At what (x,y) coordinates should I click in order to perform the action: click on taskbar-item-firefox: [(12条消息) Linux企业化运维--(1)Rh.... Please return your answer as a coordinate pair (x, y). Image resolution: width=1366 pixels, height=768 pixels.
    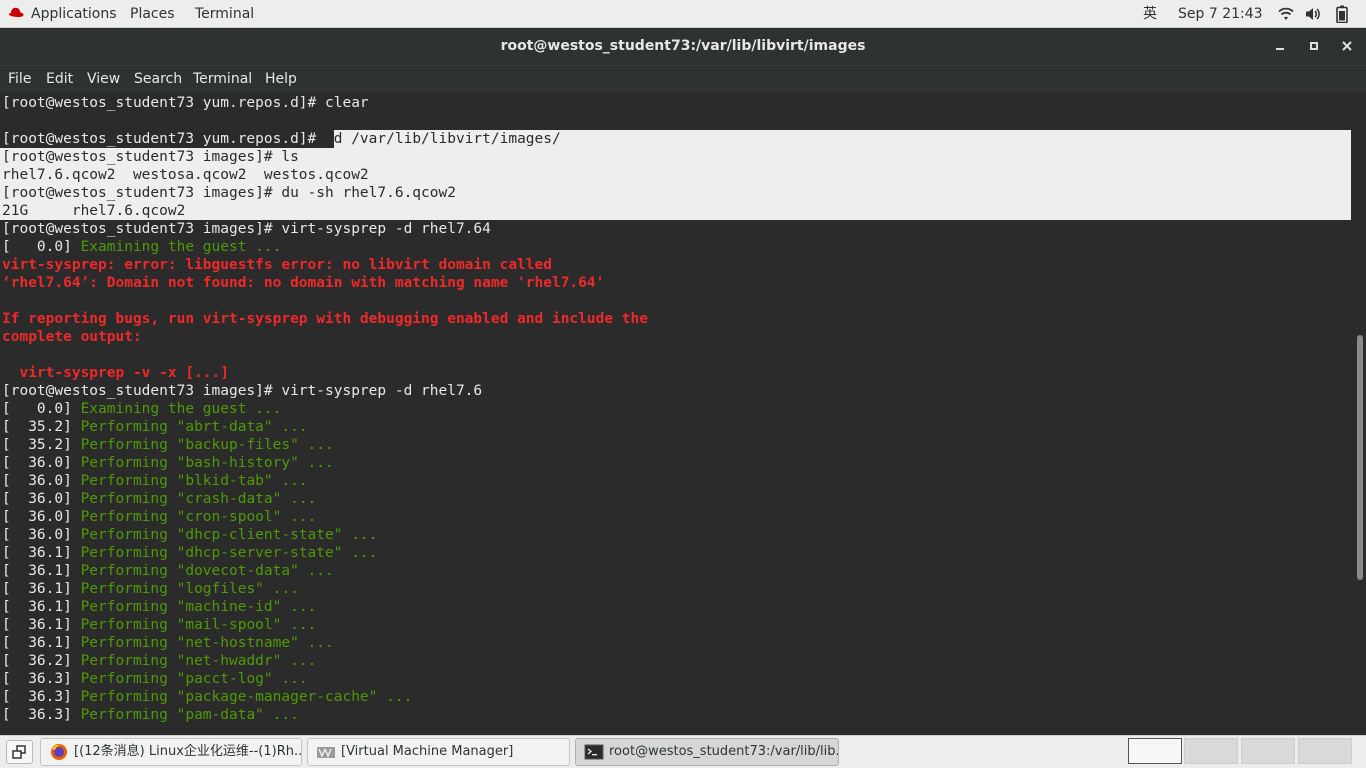
    Looking at the image, I should click on (171, 752).